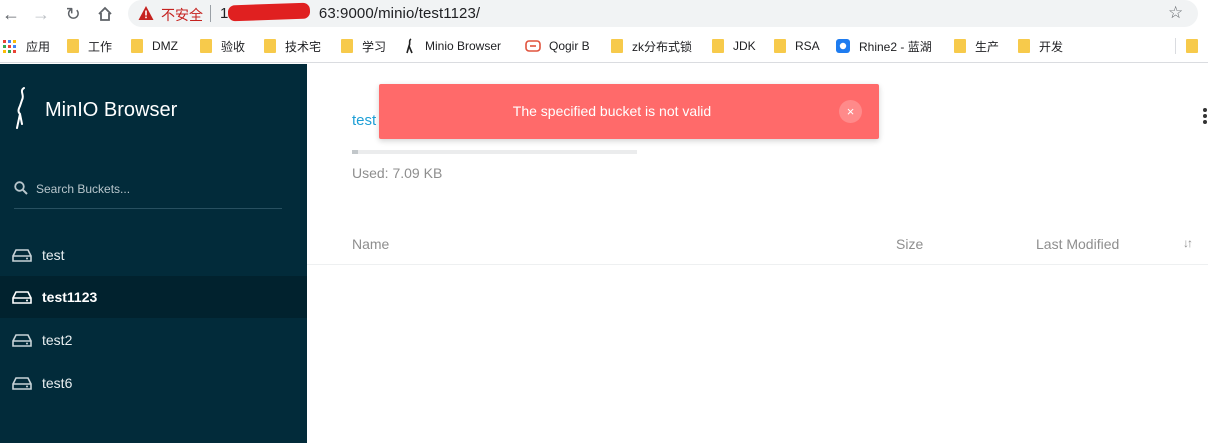 The image size is (1208, 443). Describe the element at coordinates (843, 46) in the screenshot. I see `lanhu-icon` at that location.